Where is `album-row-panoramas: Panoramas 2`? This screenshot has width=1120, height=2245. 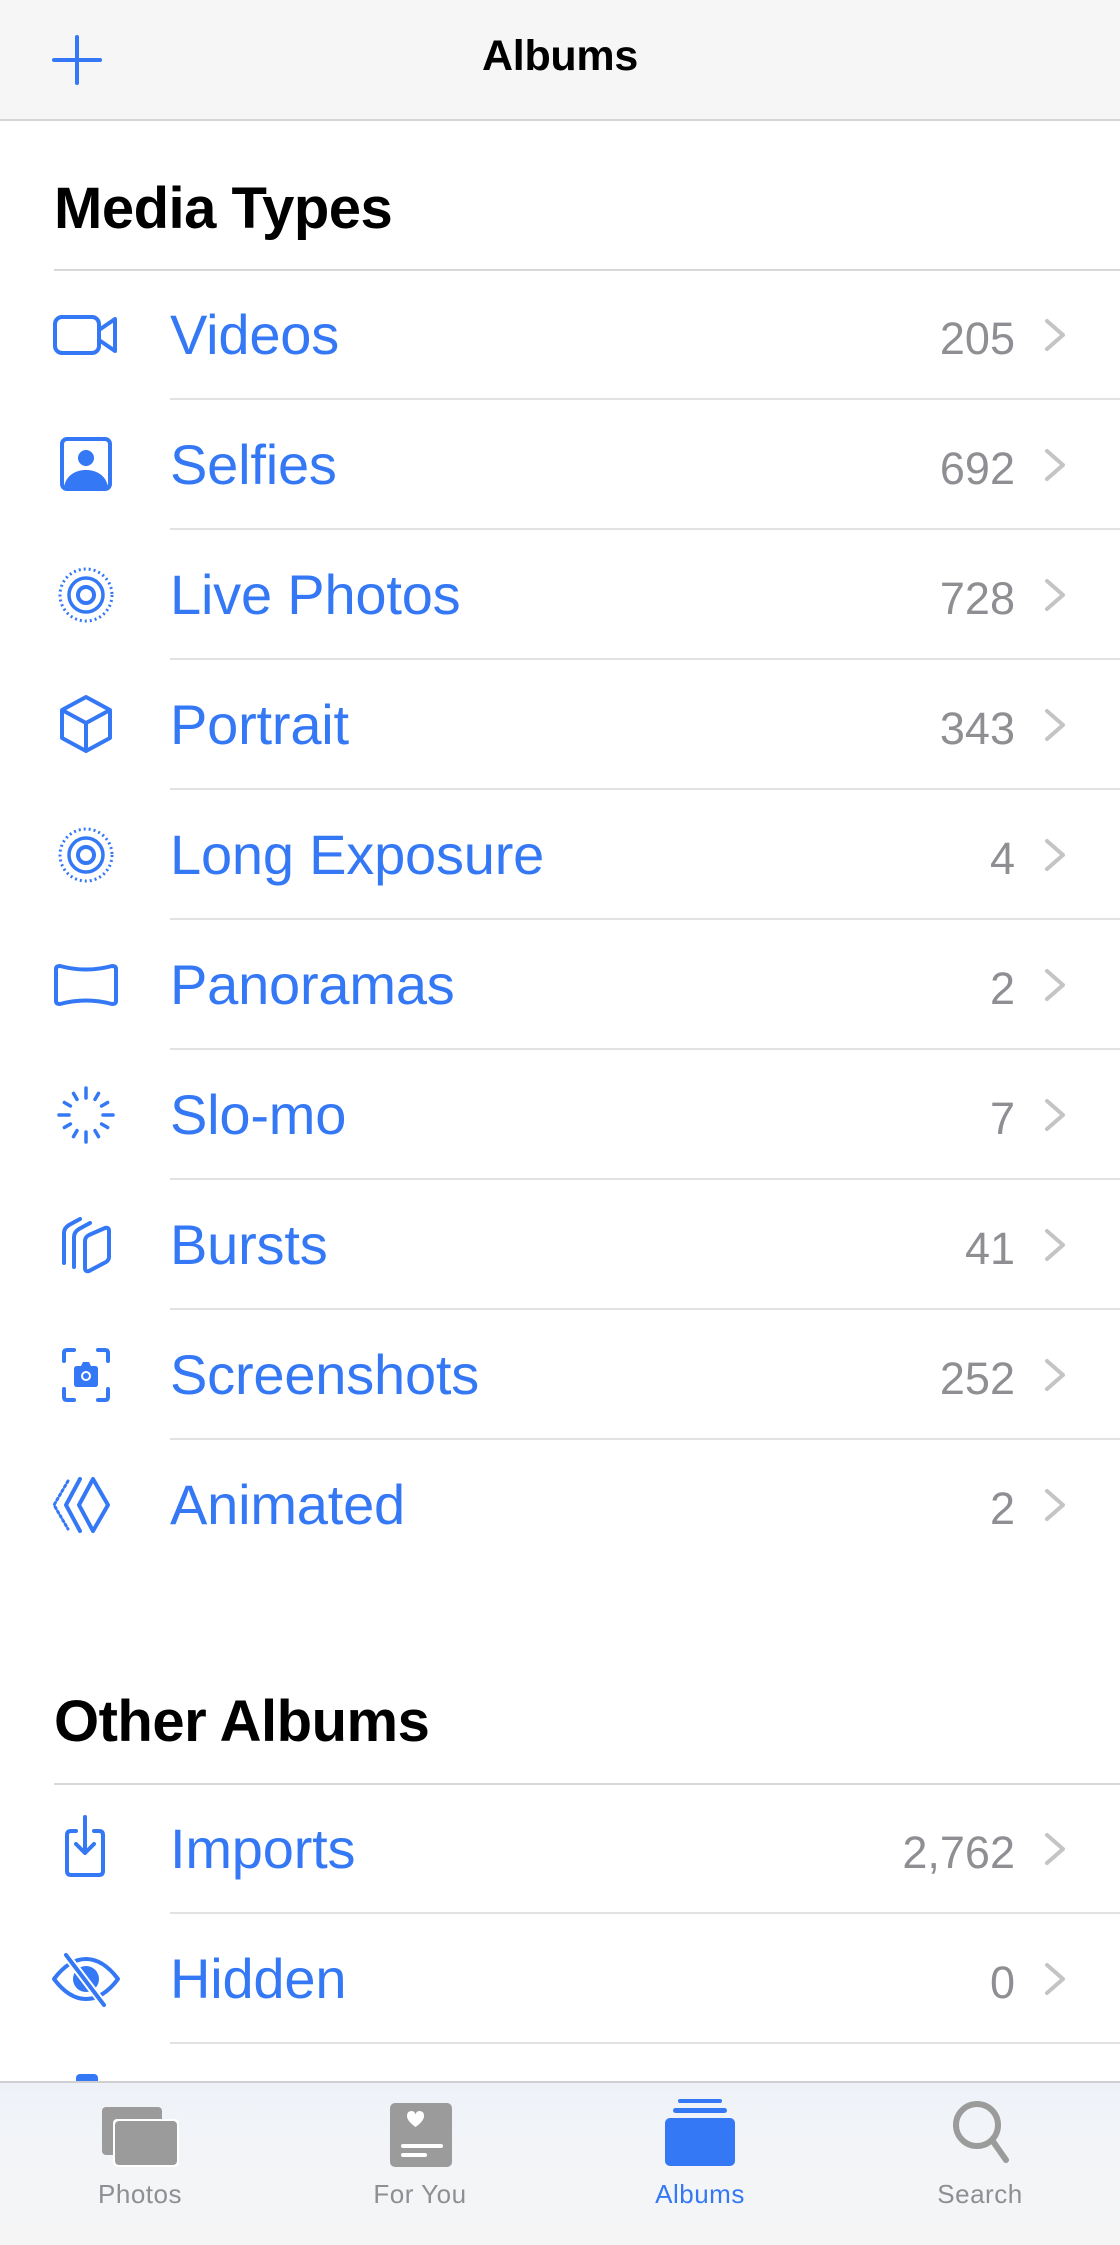 album-row-panoramas: Panoramas 2 is located at coordinates (560, 985).